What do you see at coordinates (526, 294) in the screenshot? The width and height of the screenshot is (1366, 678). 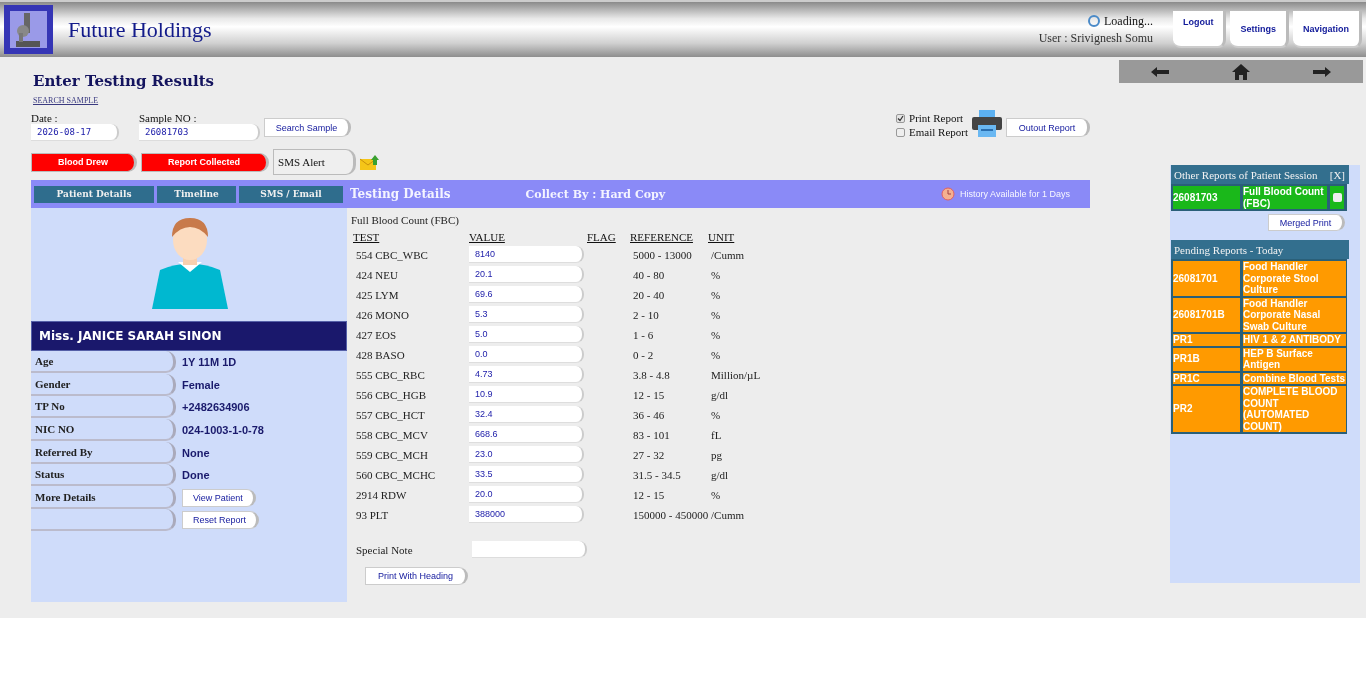 I see `value-field: 69.6` at bounding box center [526, 294].